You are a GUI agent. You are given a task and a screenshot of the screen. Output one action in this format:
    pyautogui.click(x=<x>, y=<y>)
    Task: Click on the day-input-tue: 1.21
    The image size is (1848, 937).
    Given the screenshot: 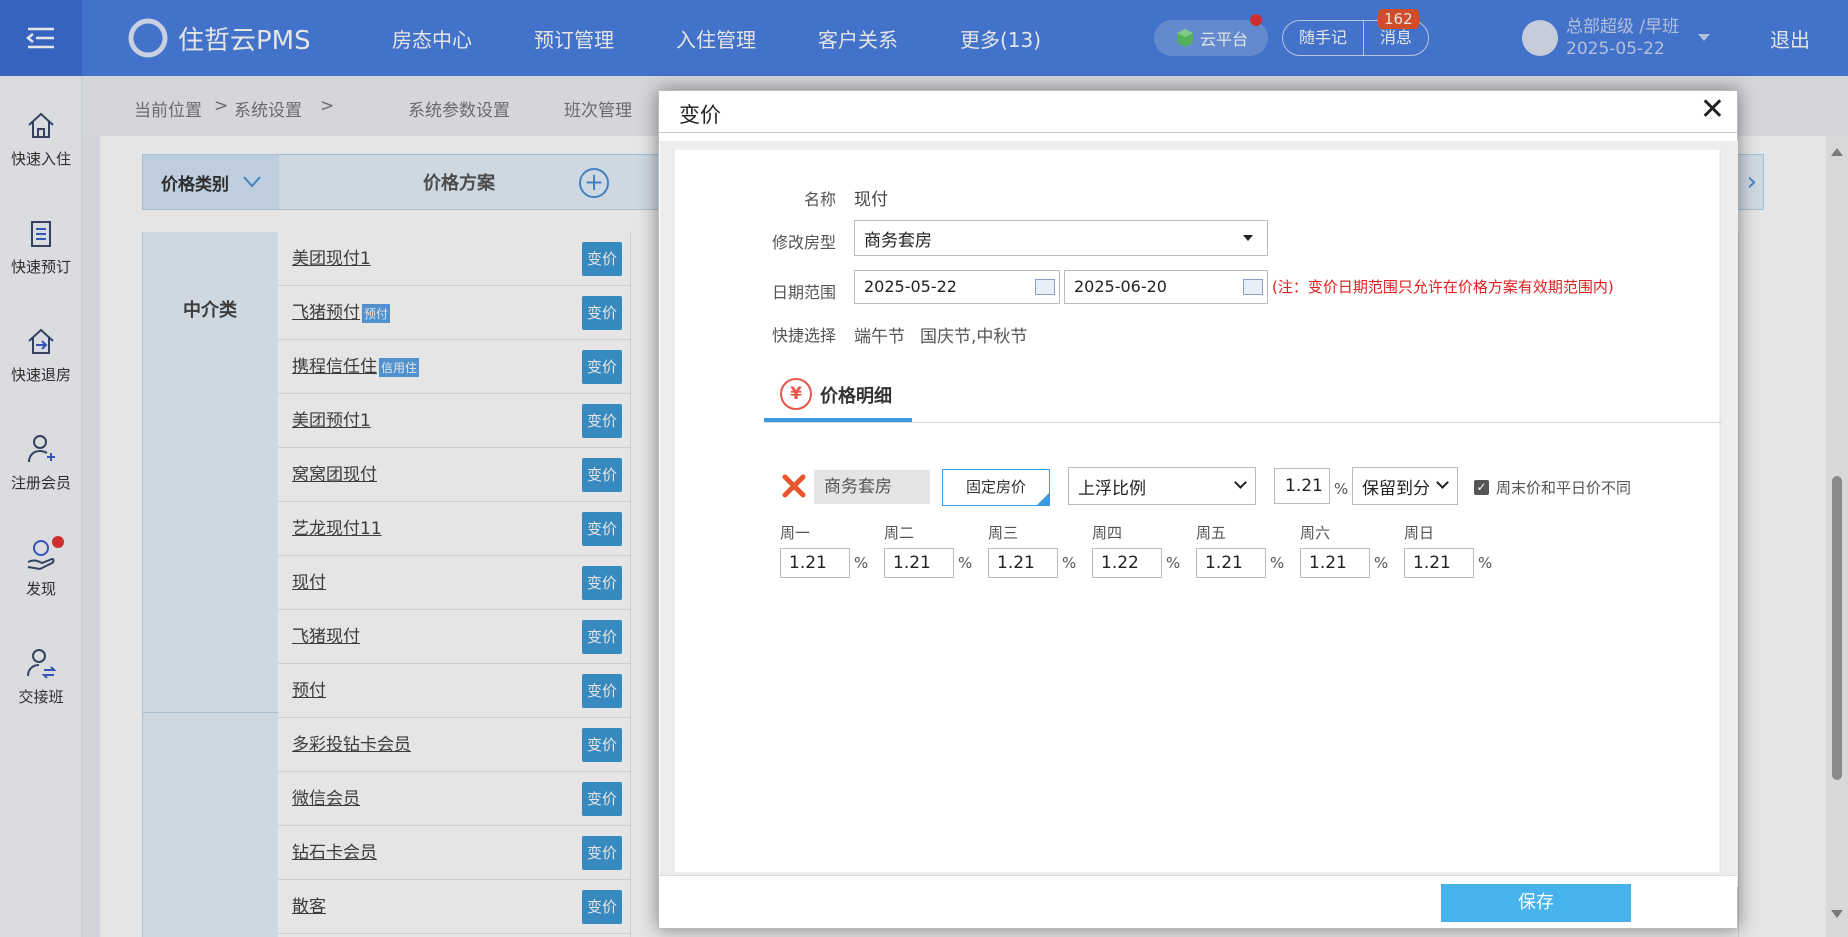 What is the action you would take?
    pyautogui.click(x=919, y=563)
    